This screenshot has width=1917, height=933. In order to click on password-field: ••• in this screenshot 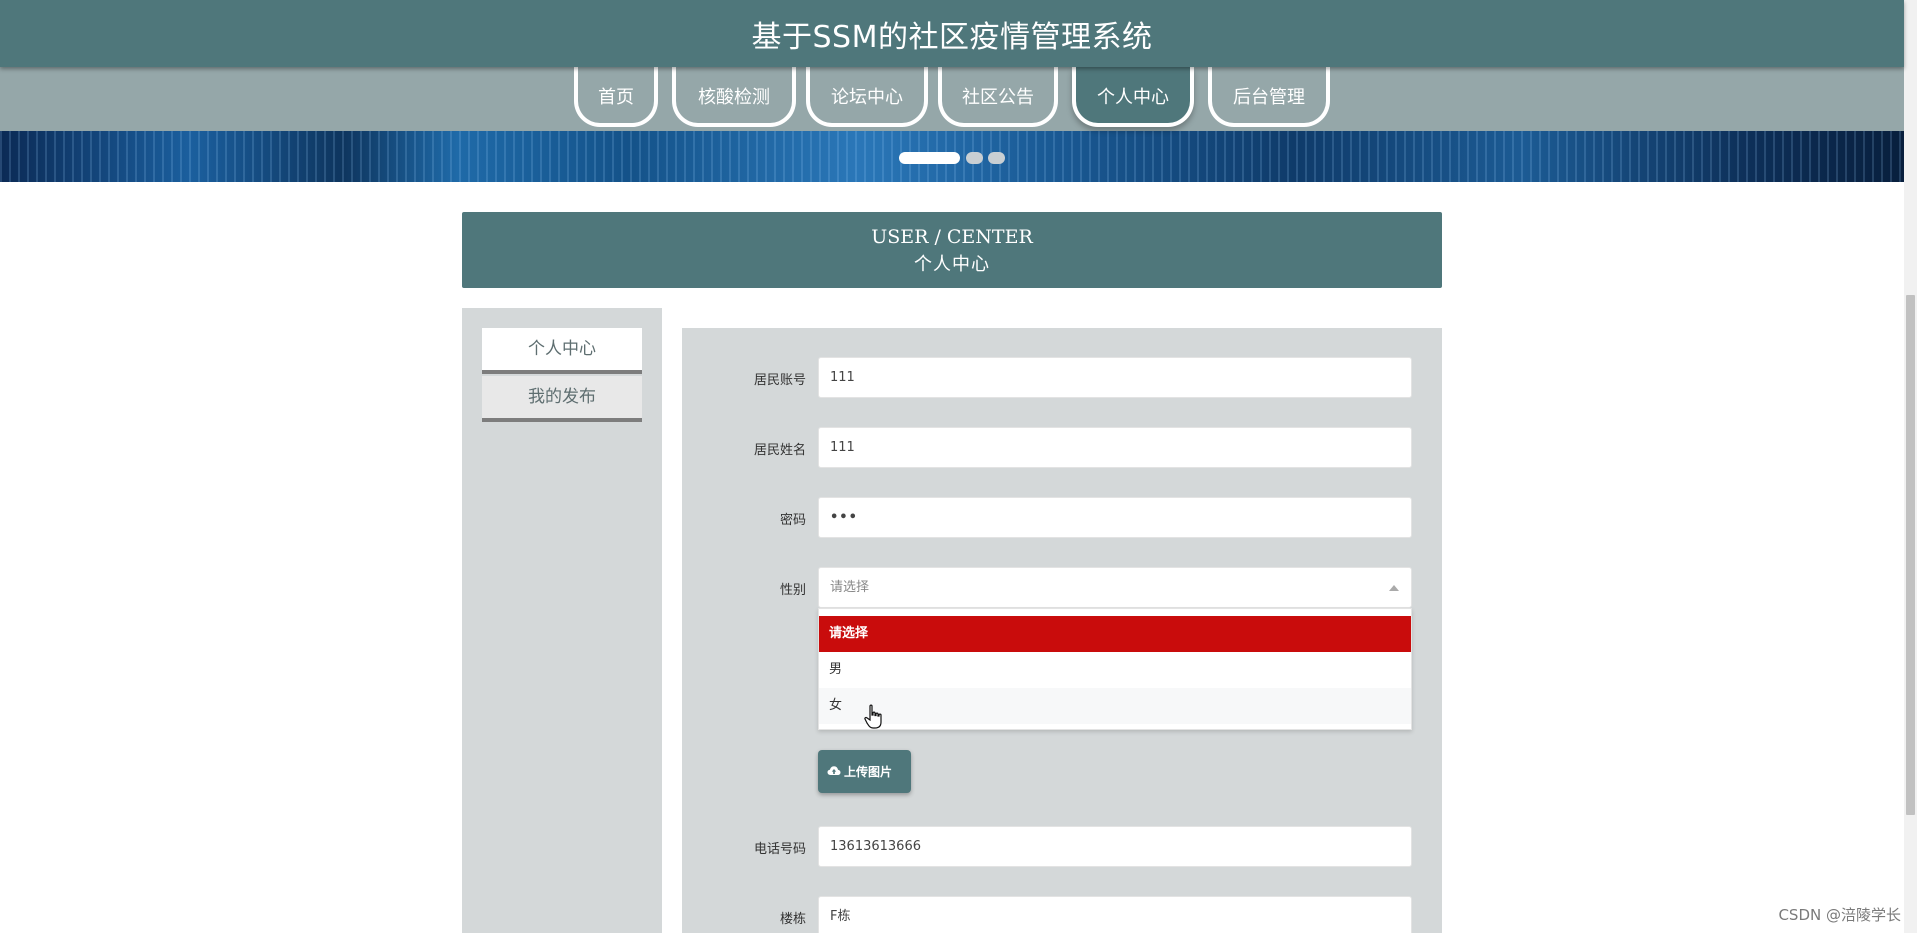, I will do `click(1115, 517)`.